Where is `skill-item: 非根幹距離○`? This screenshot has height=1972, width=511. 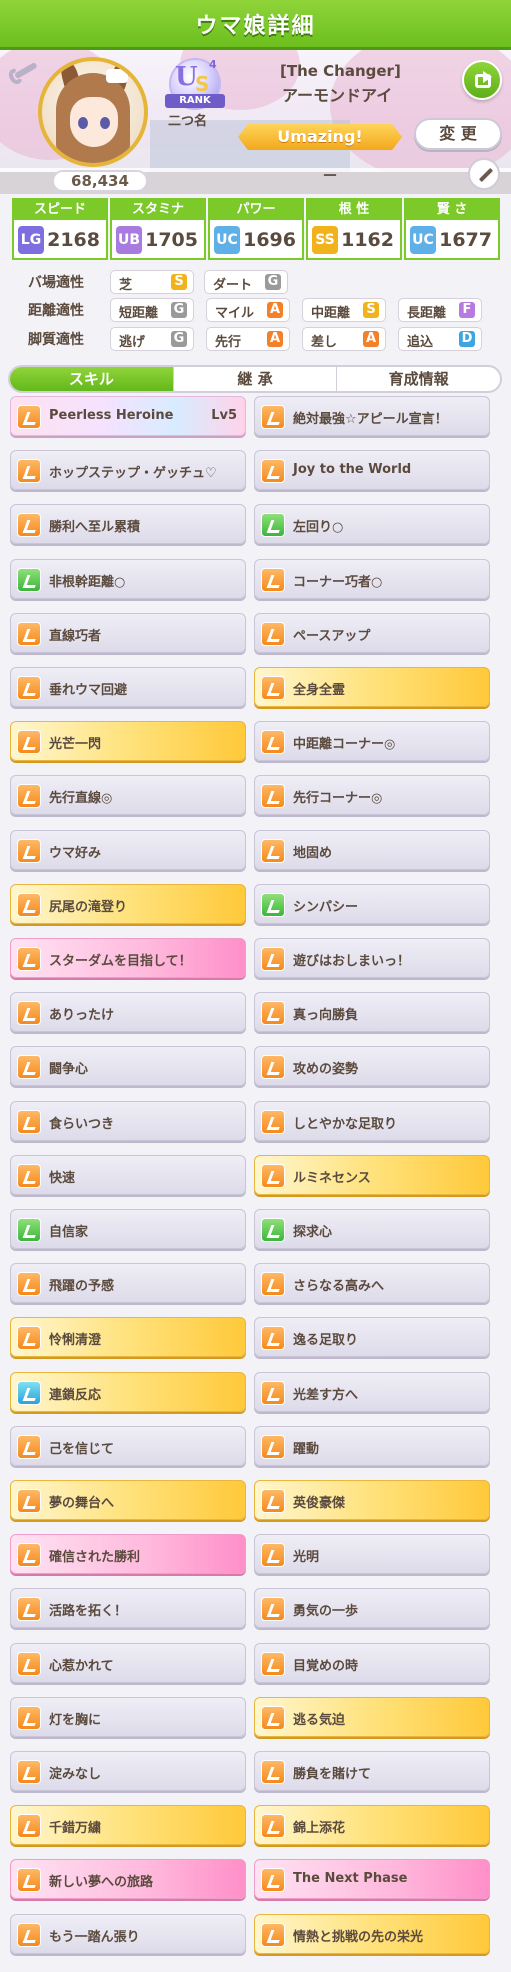 skill-item: 非根幹距離○ is located at coordinates (128, 578).